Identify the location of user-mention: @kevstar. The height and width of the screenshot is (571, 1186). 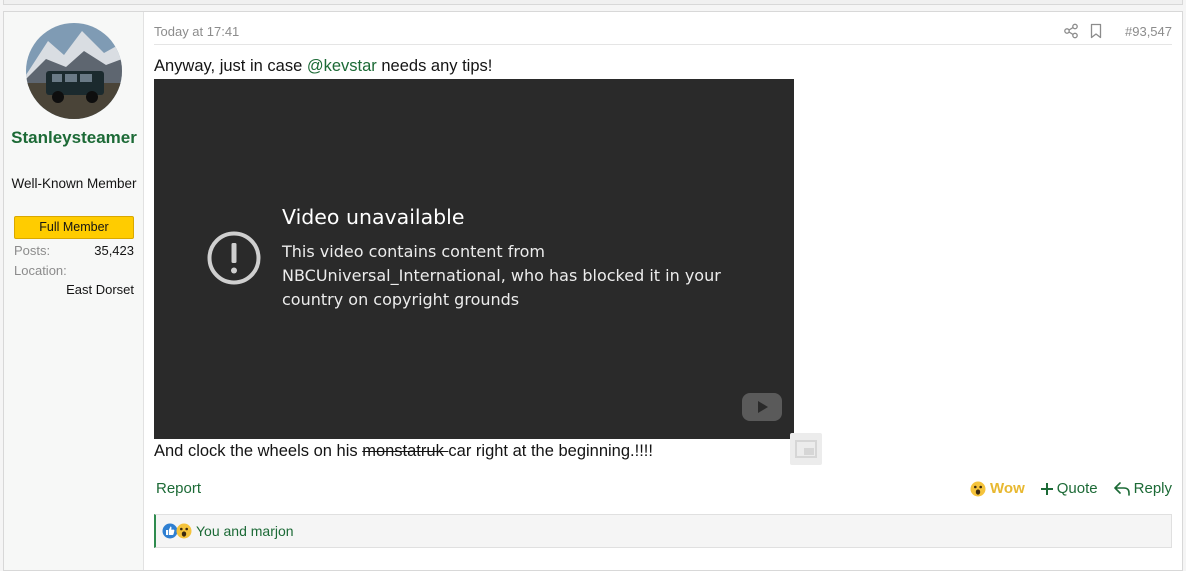
(342, 66).